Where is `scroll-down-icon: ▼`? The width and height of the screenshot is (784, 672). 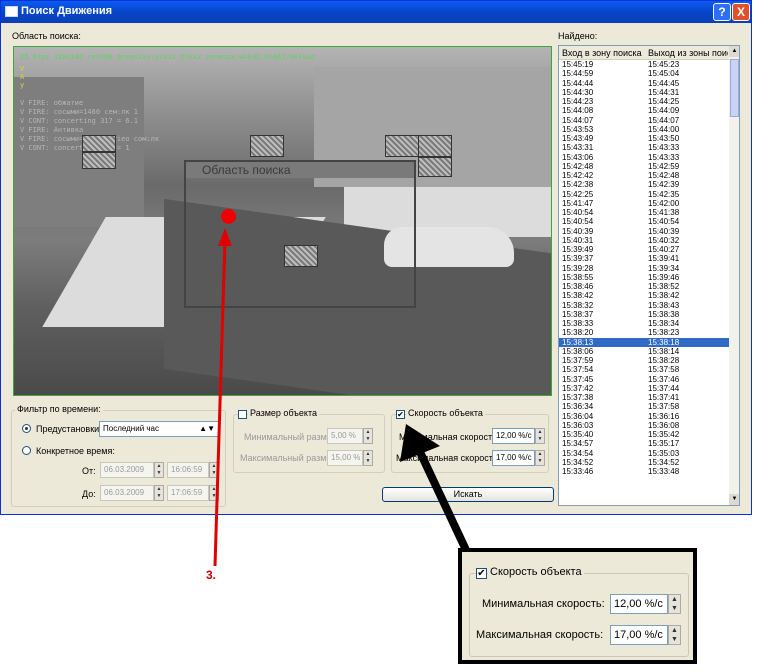
scroll-down-icon: ▼ is located at coordinates (734, 499).